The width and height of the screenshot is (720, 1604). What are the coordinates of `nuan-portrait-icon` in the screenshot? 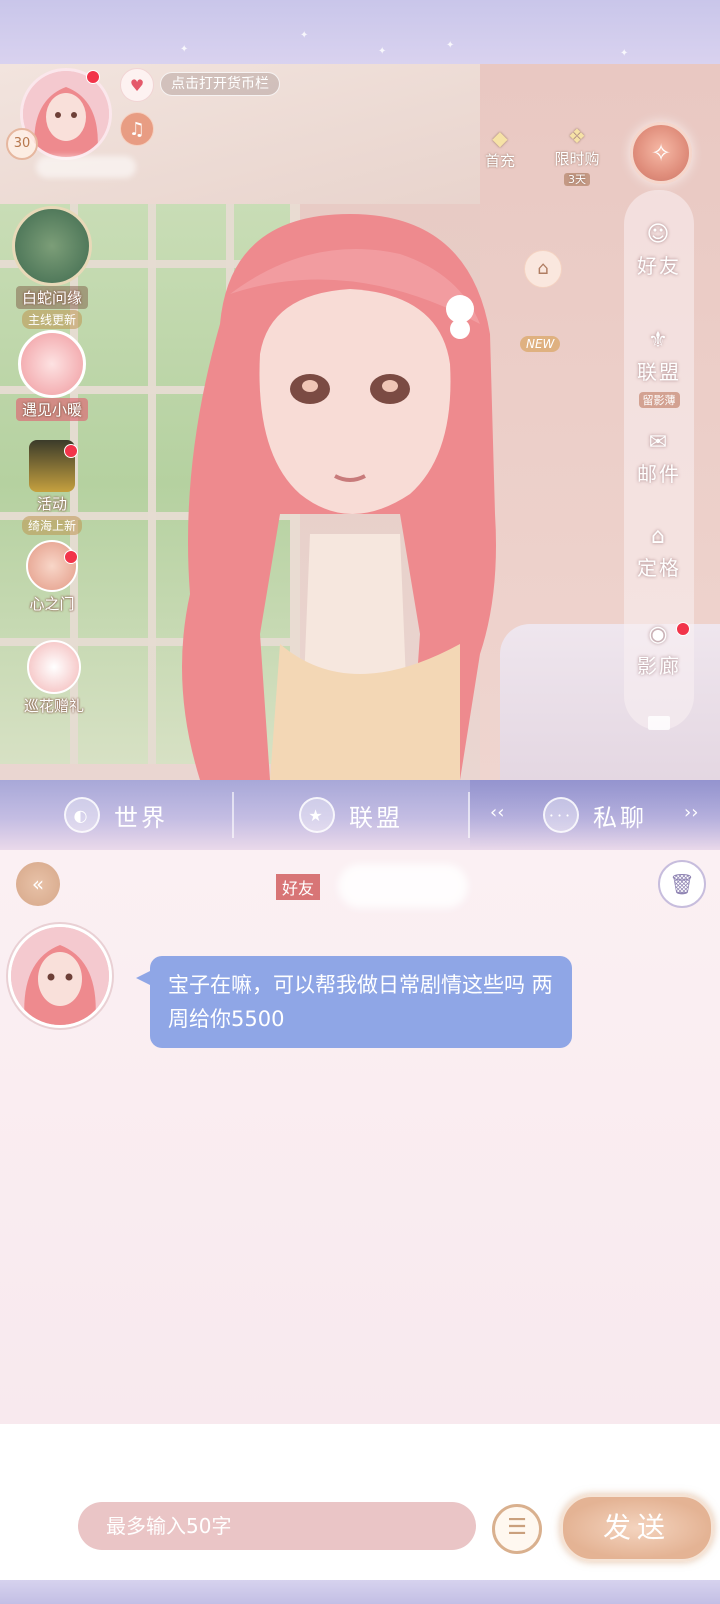 It's located at (52, 364).